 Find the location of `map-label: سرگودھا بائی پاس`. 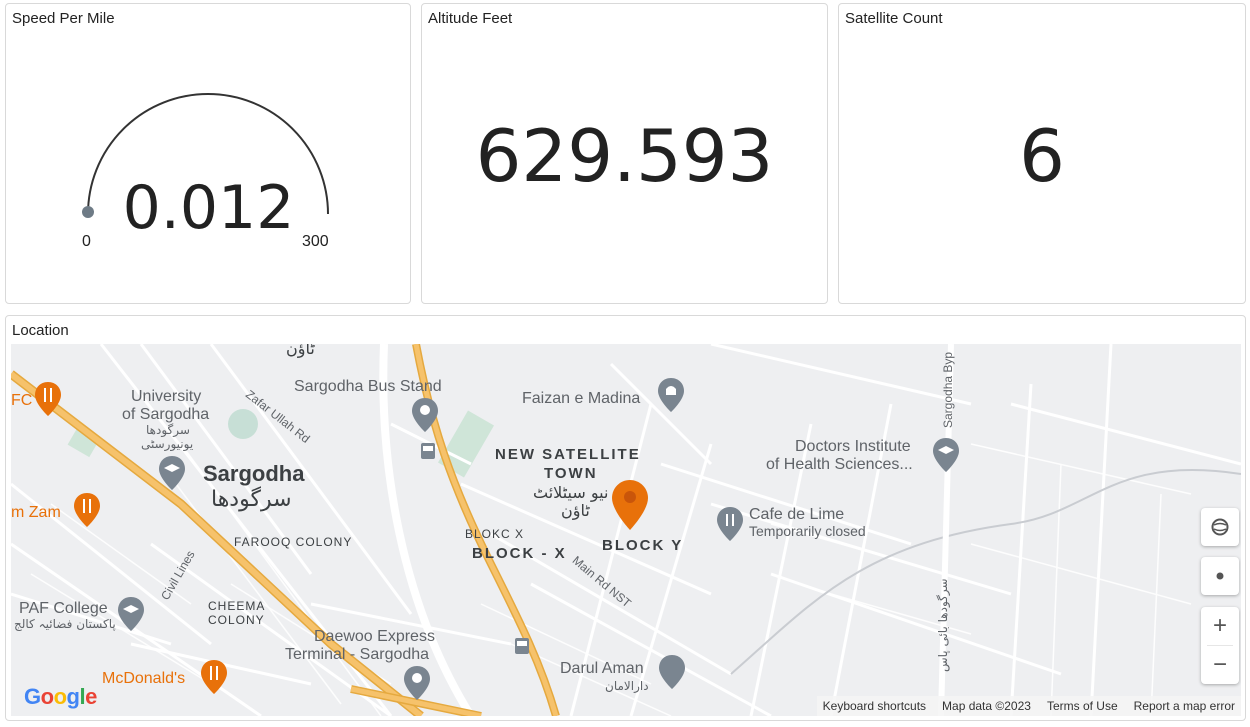

map-label: سرگودھا بائی پاس is located at coordinates (943, 625).